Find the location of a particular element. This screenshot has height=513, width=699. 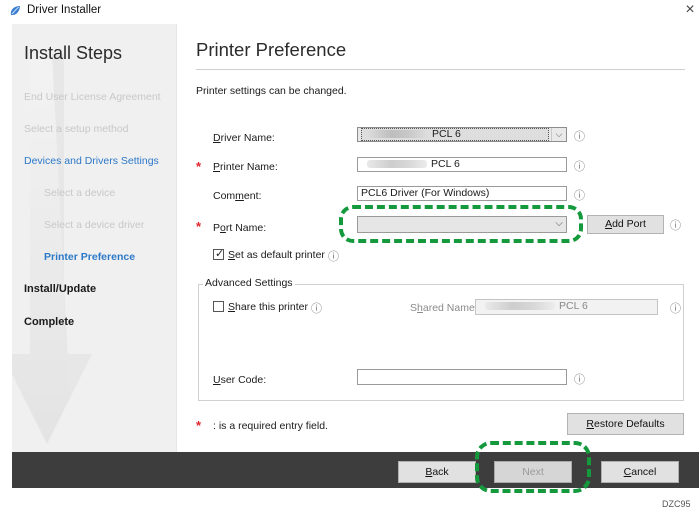

advanced-settings-title: Advanced Settings is located at coordinates (249, 283).